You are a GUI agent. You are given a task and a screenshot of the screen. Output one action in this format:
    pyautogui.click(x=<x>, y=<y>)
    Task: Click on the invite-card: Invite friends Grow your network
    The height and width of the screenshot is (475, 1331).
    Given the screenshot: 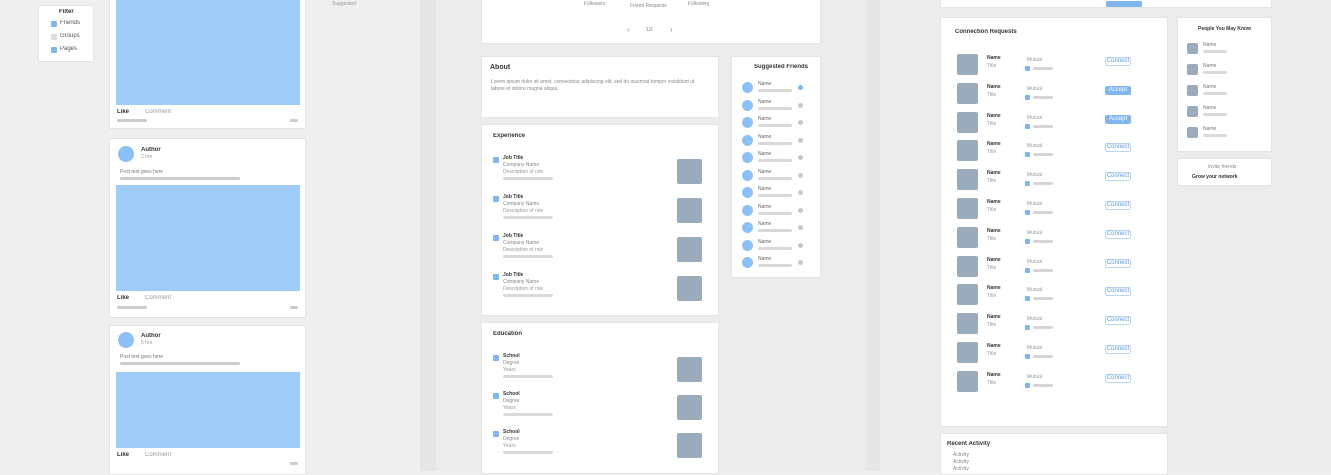 What is the action you would take?
    pyautogui.click(x=1224, y=172)
    